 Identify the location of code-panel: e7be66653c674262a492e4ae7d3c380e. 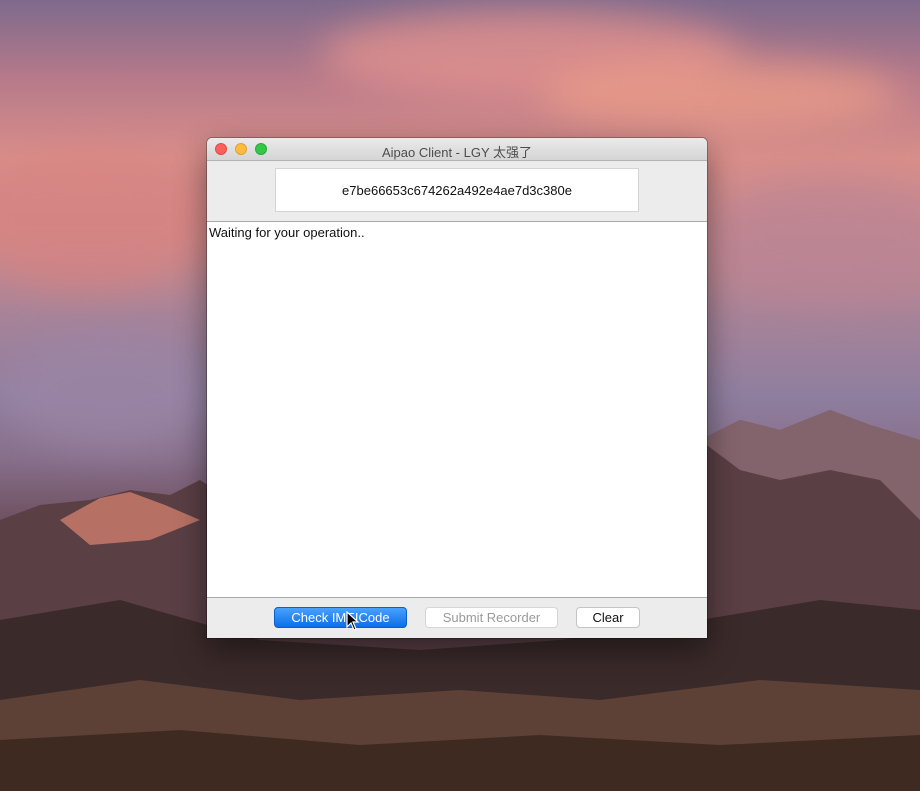
(457, 191).